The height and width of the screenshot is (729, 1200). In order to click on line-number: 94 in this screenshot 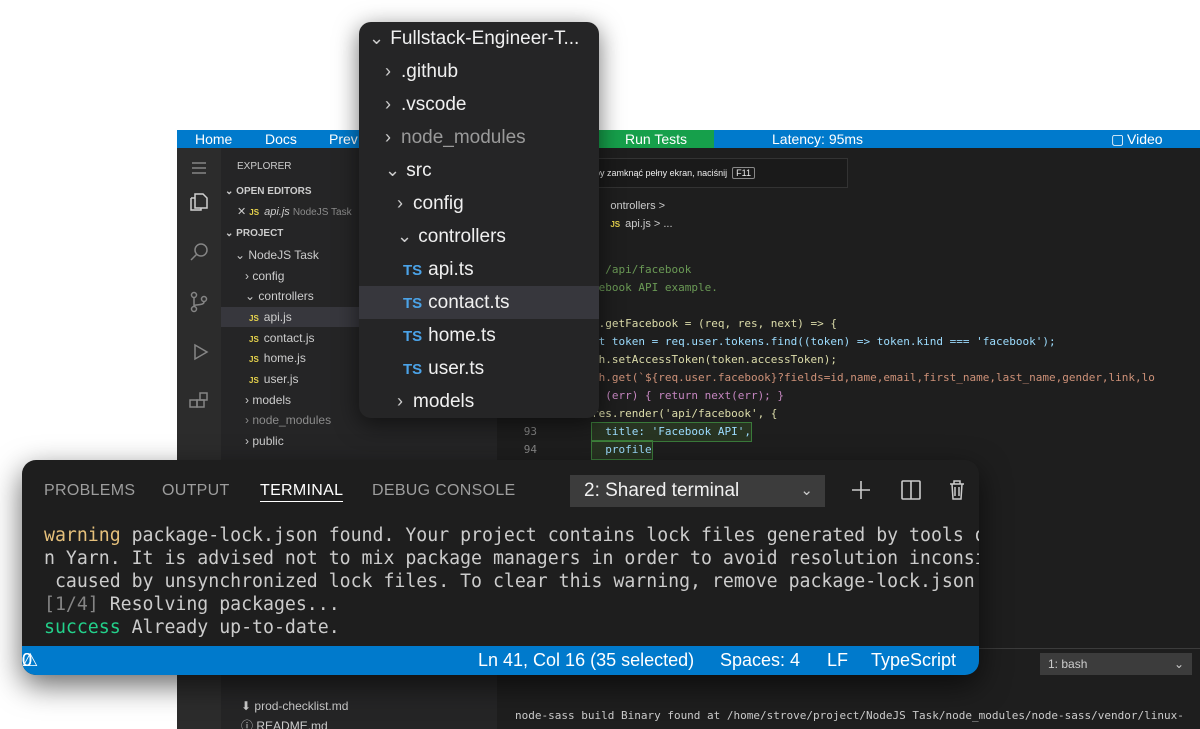, I will do `click(530, 449)`.